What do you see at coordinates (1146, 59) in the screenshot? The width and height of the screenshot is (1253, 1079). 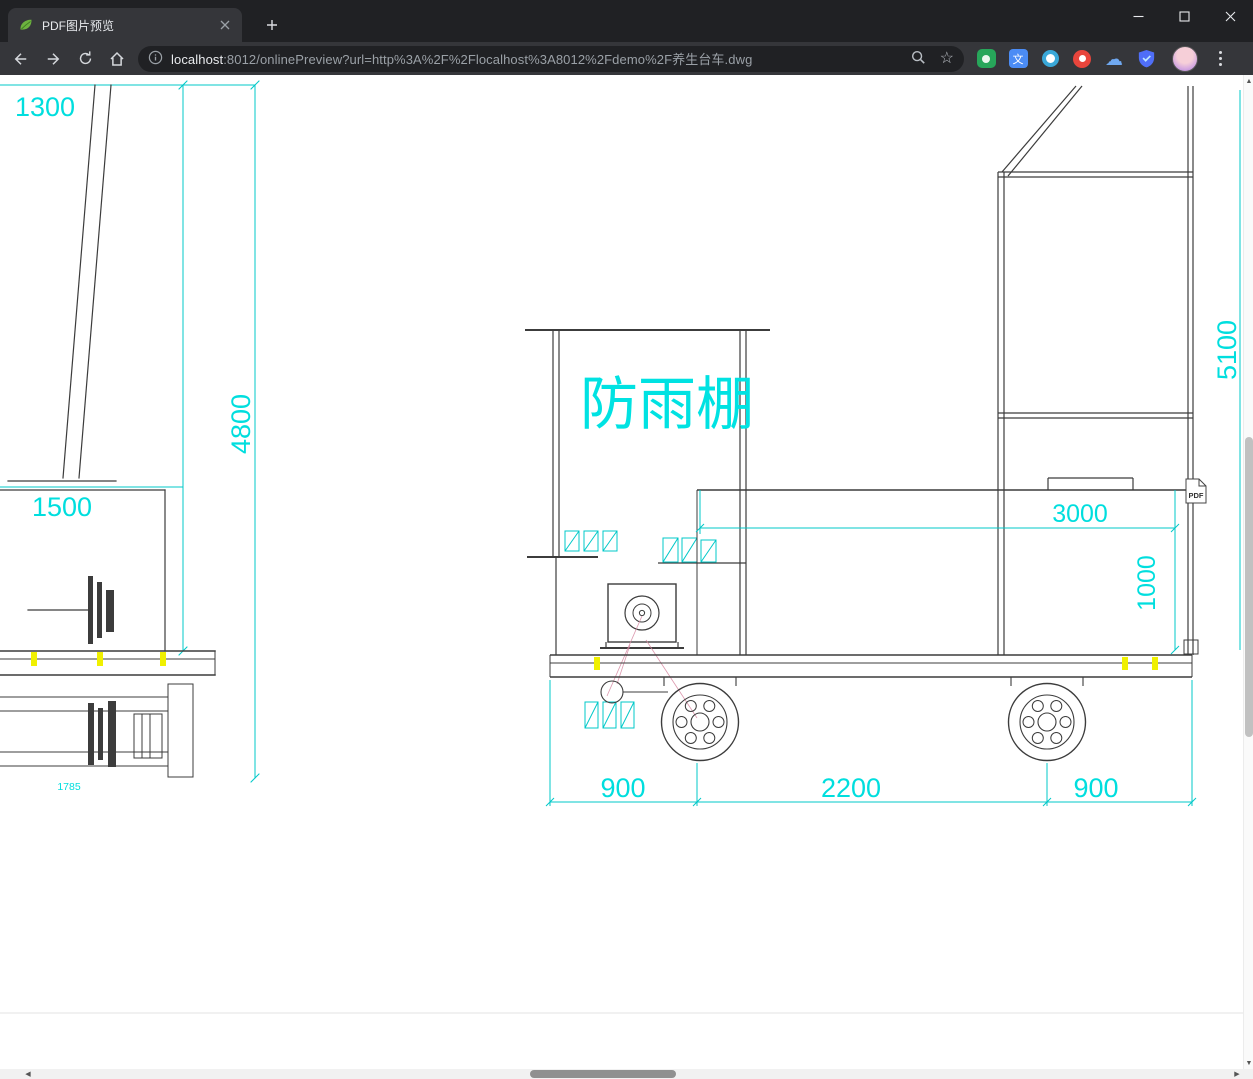 I see `shield-icon` at bounding box center [1146, 59].